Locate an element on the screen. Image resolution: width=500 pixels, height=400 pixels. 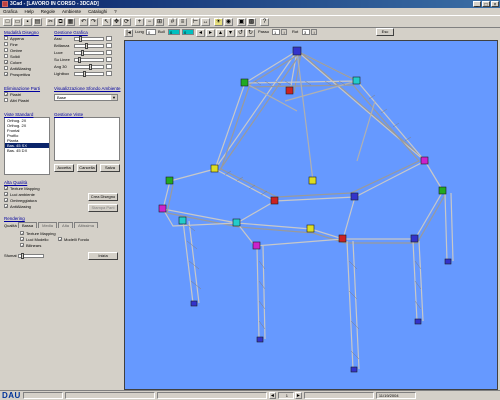
help-icon: ? is located at coordinates (264, 22).